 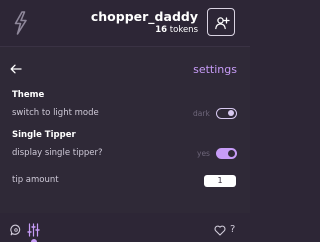 What do you see at coordinates (21, 23) in the screenshot?
I see `lightning-logo-icon` at bounding box center [21, 23].